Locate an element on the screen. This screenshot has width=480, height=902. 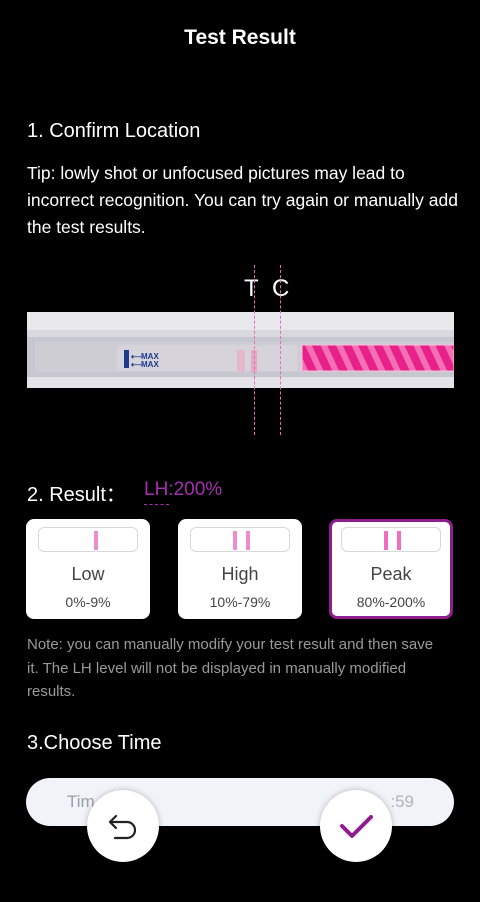
result-option-high: High 10%-79% is located at coordinates (240, 569).